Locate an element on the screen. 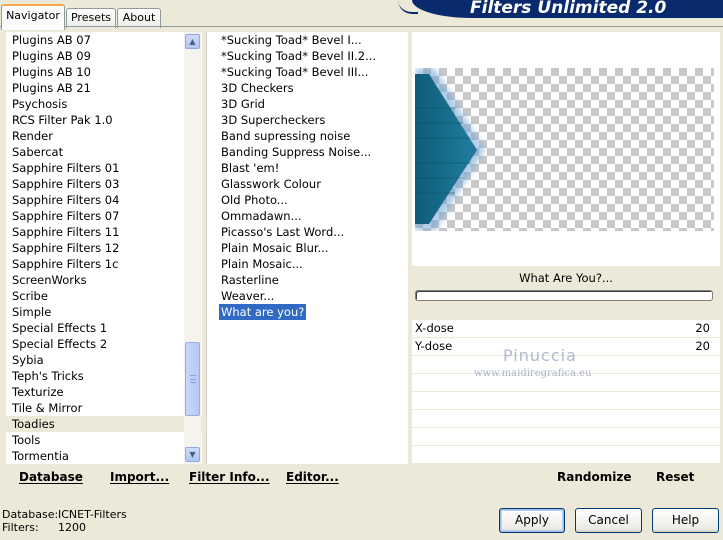  category-item: Sapphire Filters 12 is located at coordinates (104, 248).